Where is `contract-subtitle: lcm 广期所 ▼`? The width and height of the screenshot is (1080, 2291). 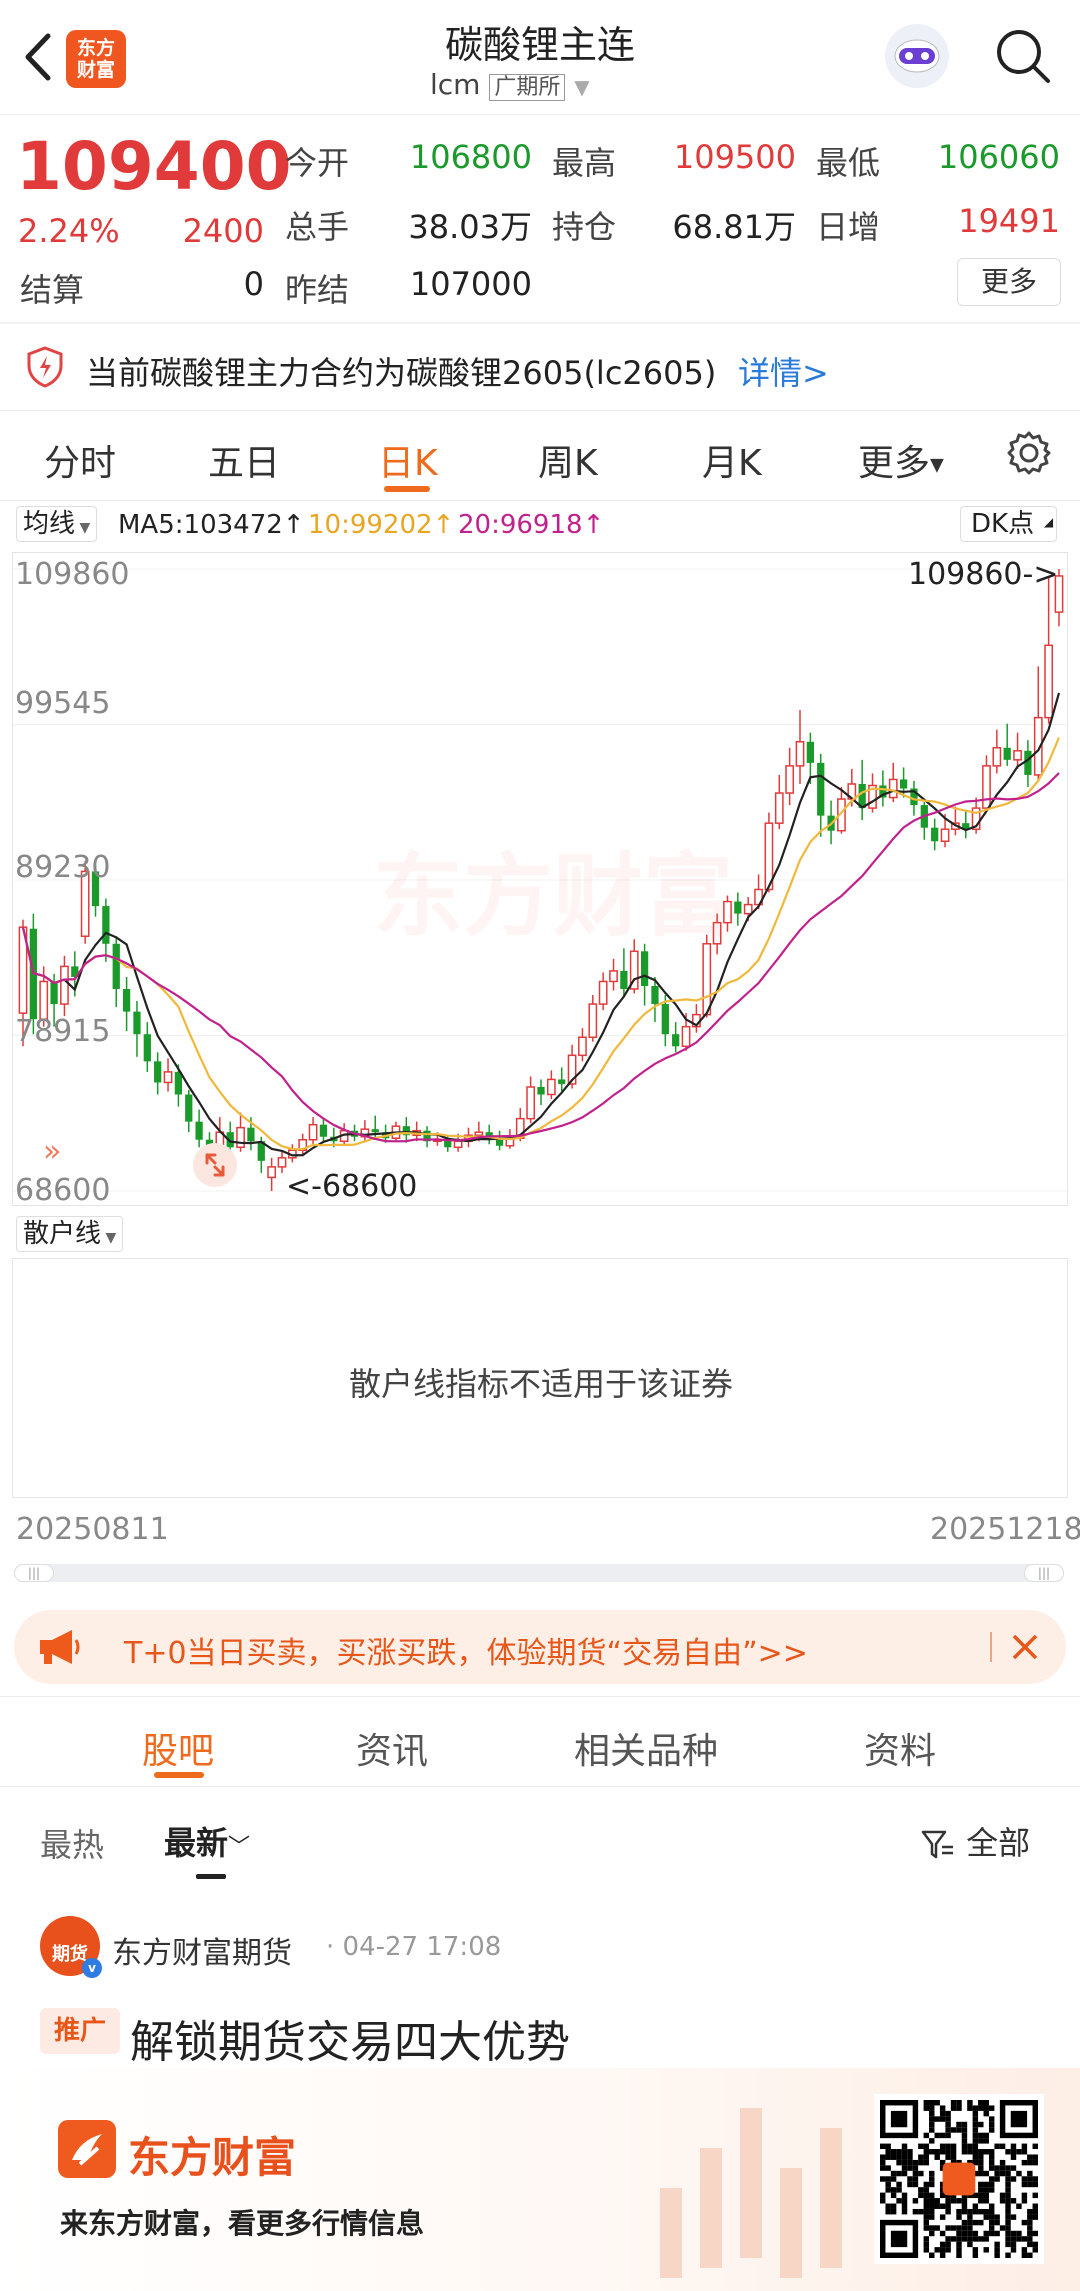
contract-subtitle: lcm 广期所 ▼ is located at coordinates (550, 84).